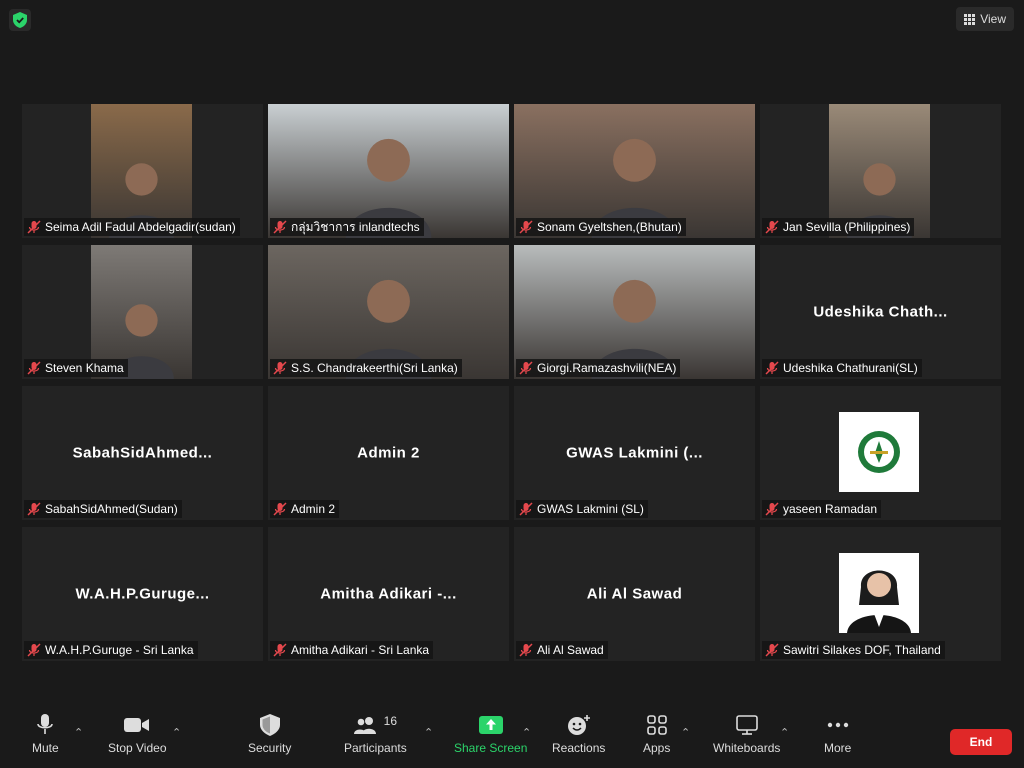  I want to click on participant-tile: GWAS Lakmini (... GWAS Lakmini (SL), so click(634, 453).